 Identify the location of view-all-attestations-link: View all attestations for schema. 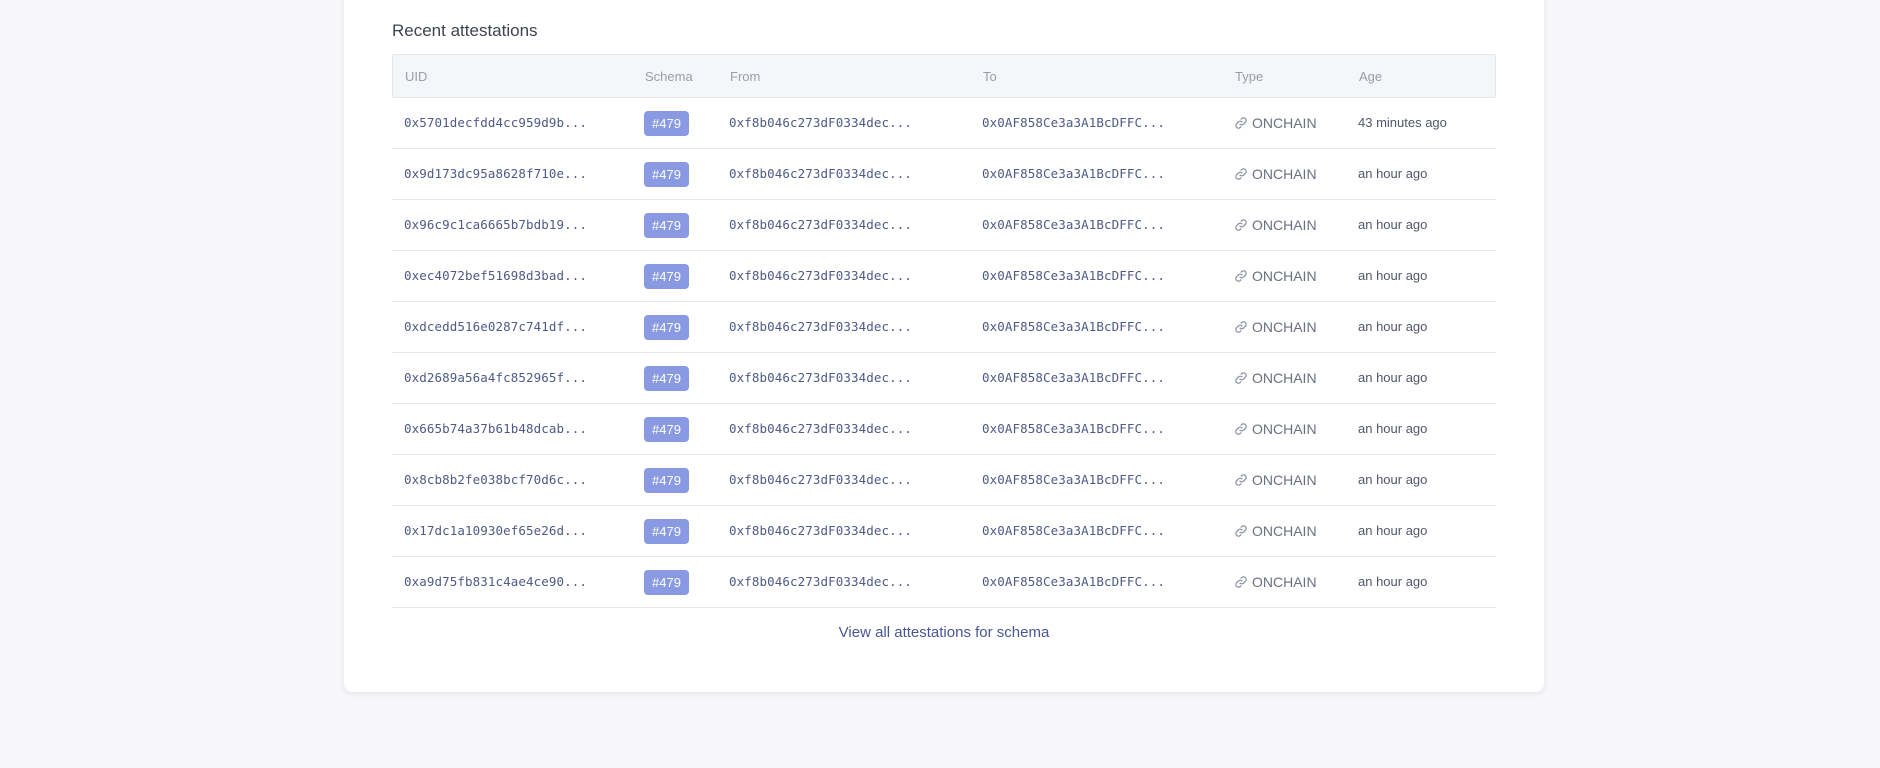
(944, 632).